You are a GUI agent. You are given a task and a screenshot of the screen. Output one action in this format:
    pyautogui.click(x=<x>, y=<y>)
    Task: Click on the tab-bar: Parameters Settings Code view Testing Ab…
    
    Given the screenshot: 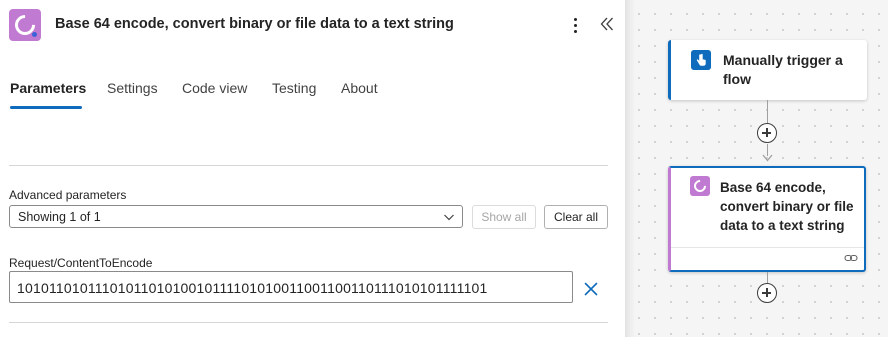 What is the action you would take?
    pyautogui.click(x=312, y=92)
    